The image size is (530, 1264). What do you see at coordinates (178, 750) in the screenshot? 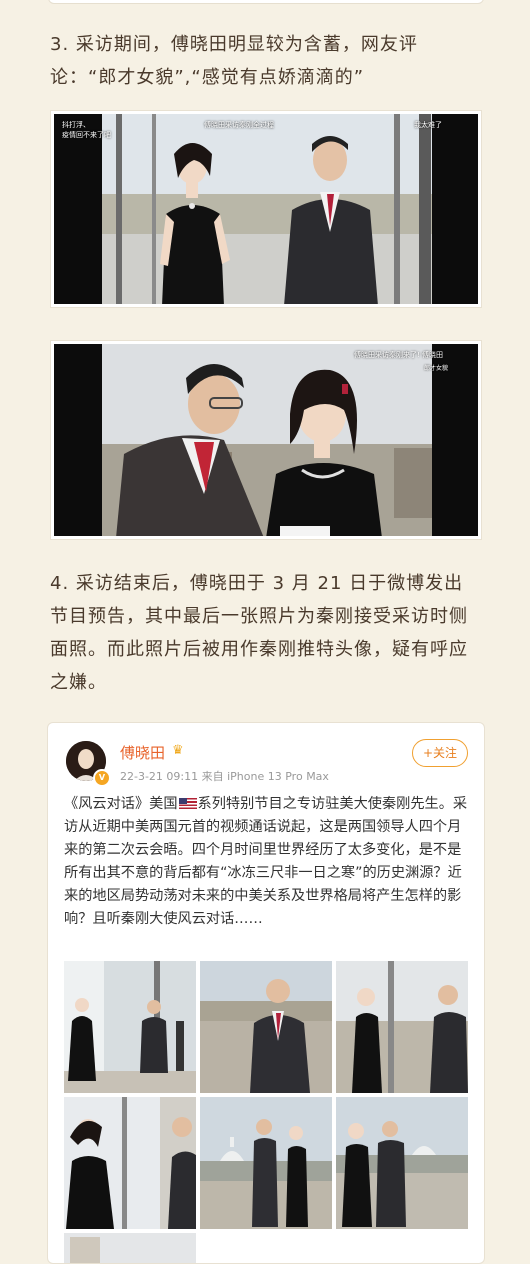
I see `crown-icon: ♛` at bounding box center [178, 750].